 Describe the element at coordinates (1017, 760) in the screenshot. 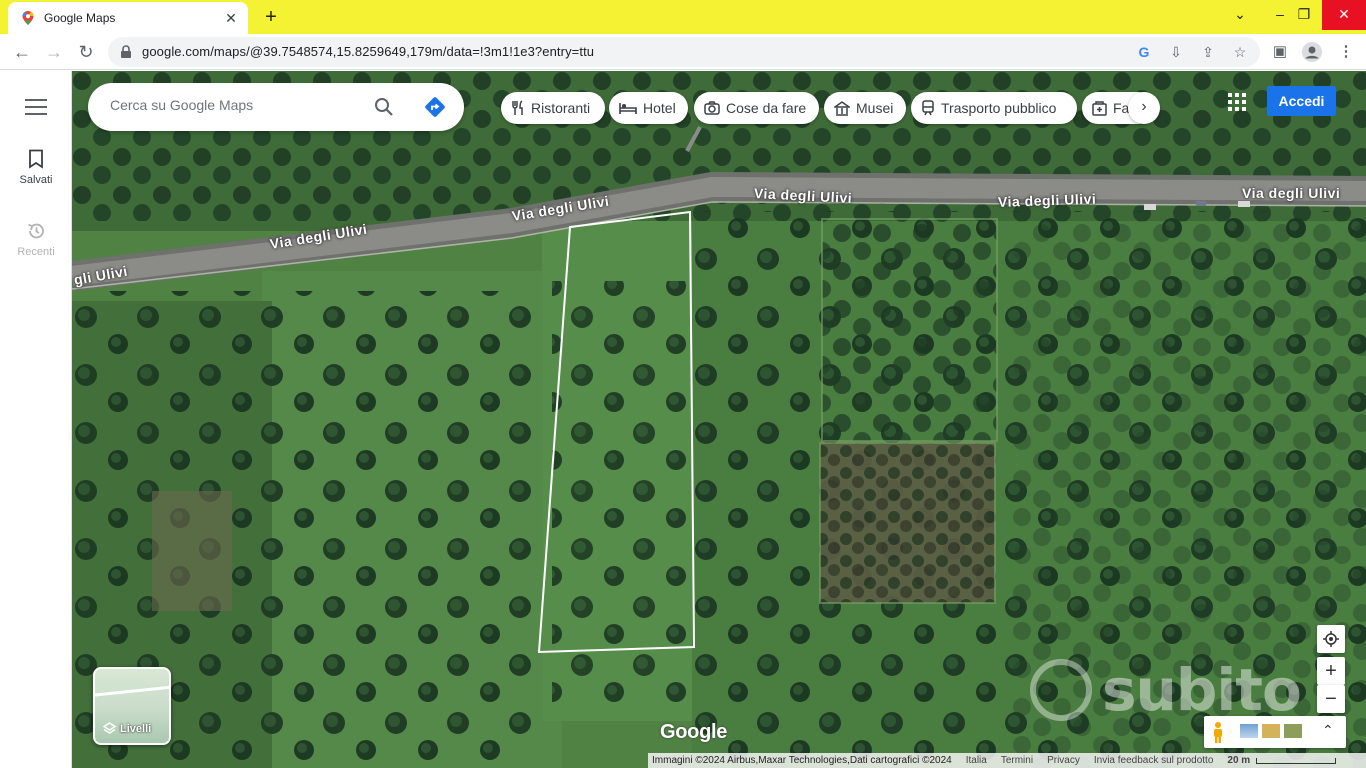

I see `terms-link: Termini` at that location.